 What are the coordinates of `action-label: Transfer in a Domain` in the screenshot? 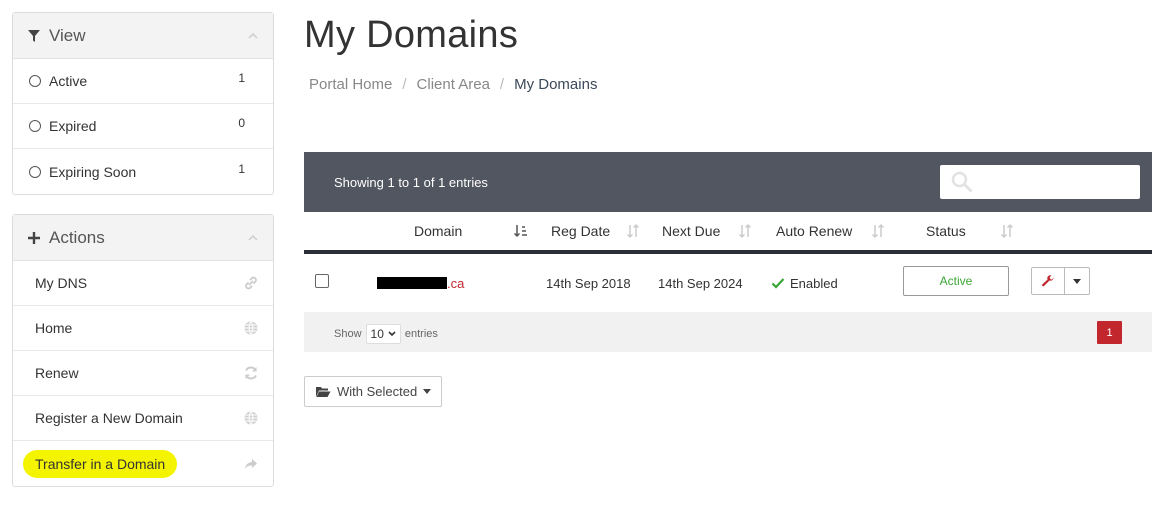 It's located at (100, 463).